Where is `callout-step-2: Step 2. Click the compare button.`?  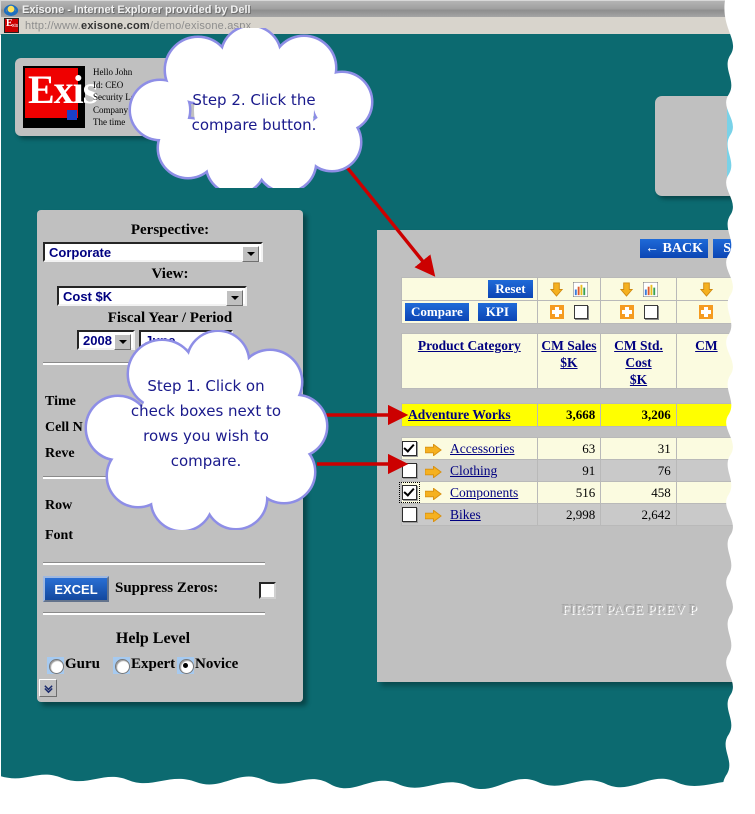
callout-step-2: Step 2. Click the compare button. is located at coordinates (254, 110).